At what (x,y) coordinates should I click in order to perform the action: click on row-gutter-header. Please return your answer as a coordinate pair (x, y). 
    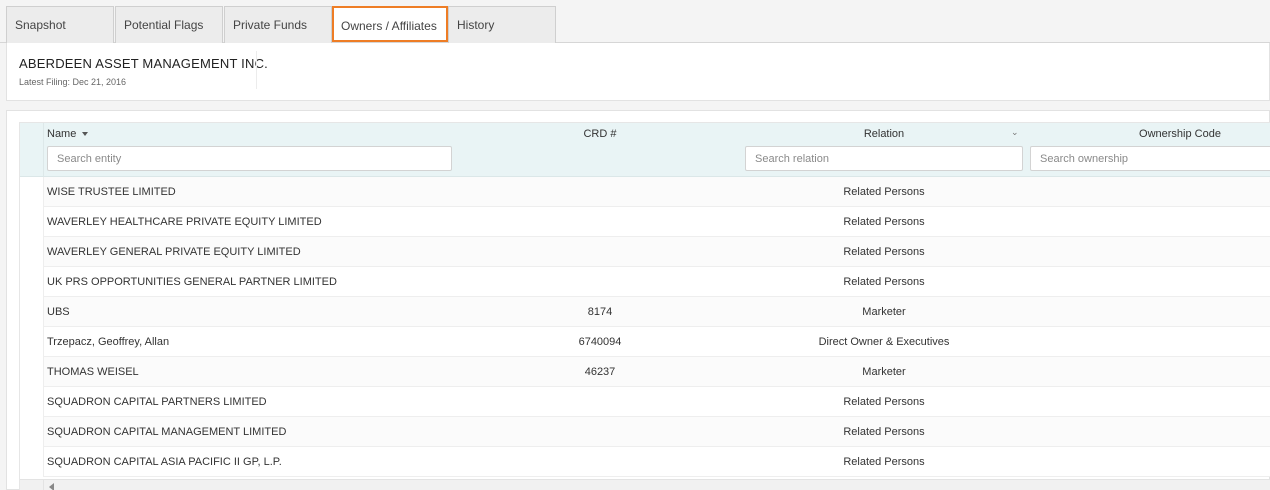
    Looking at the image, I should click on (32, 149).